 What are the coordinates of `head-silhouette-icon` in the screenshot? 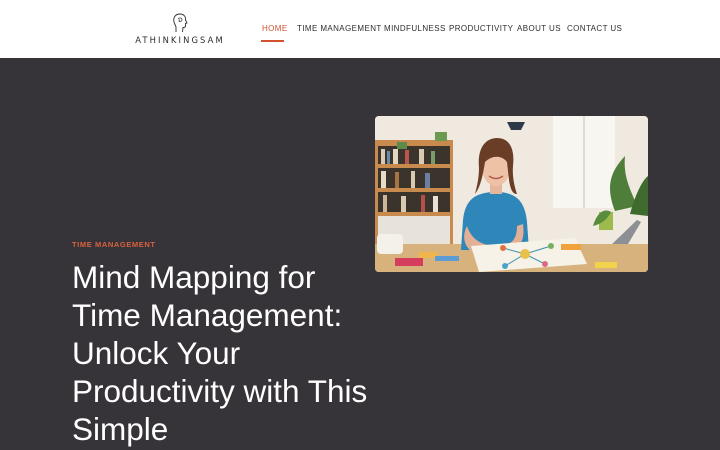 It's located at (180, 23).